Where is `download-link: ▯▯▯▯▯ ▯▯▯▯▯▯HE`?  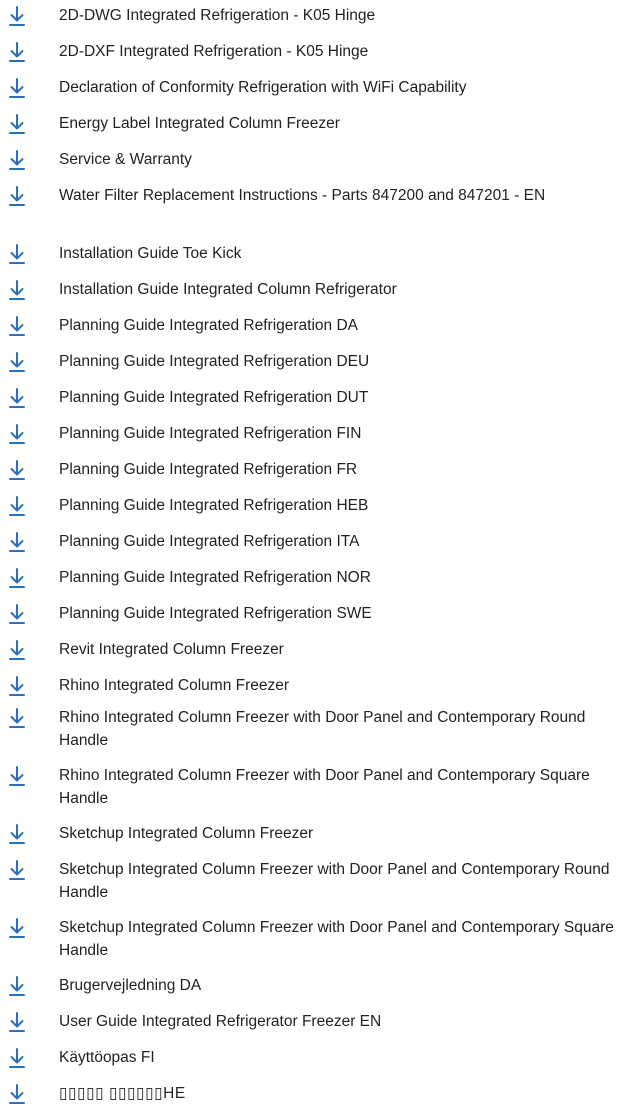 download-link: ▯▯▯▯▯ ▯▯▯▯▯▯HE is located at coordinates (338, 1093).